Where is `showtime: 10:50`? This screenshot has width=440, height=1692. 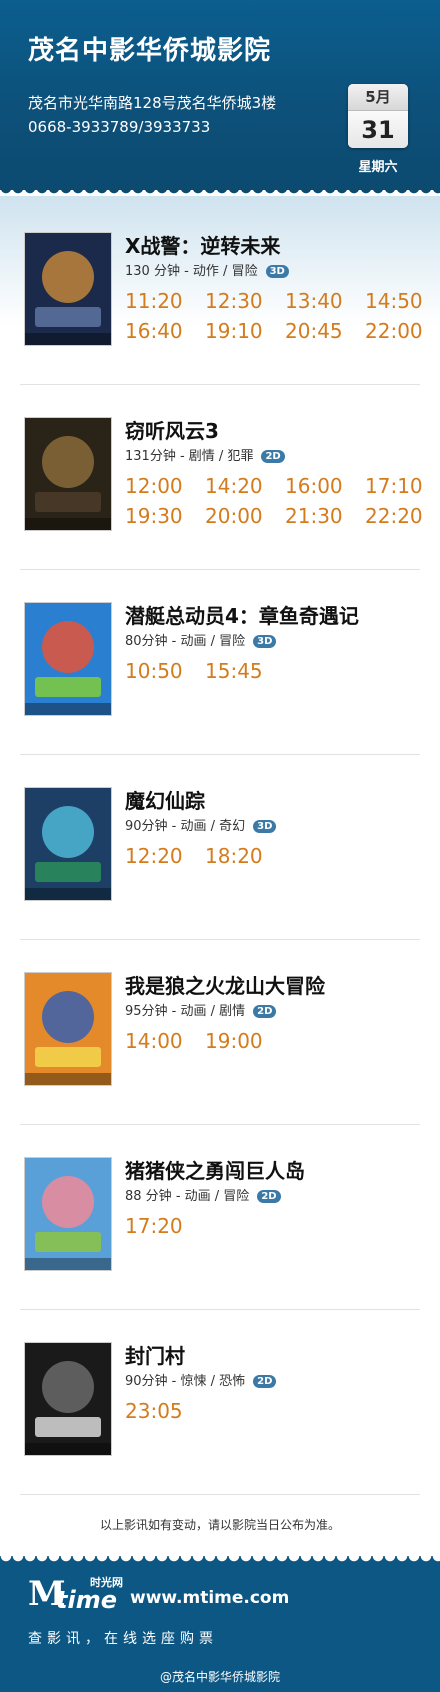
showtime: 10:50 is located at coordinates (165, 671).